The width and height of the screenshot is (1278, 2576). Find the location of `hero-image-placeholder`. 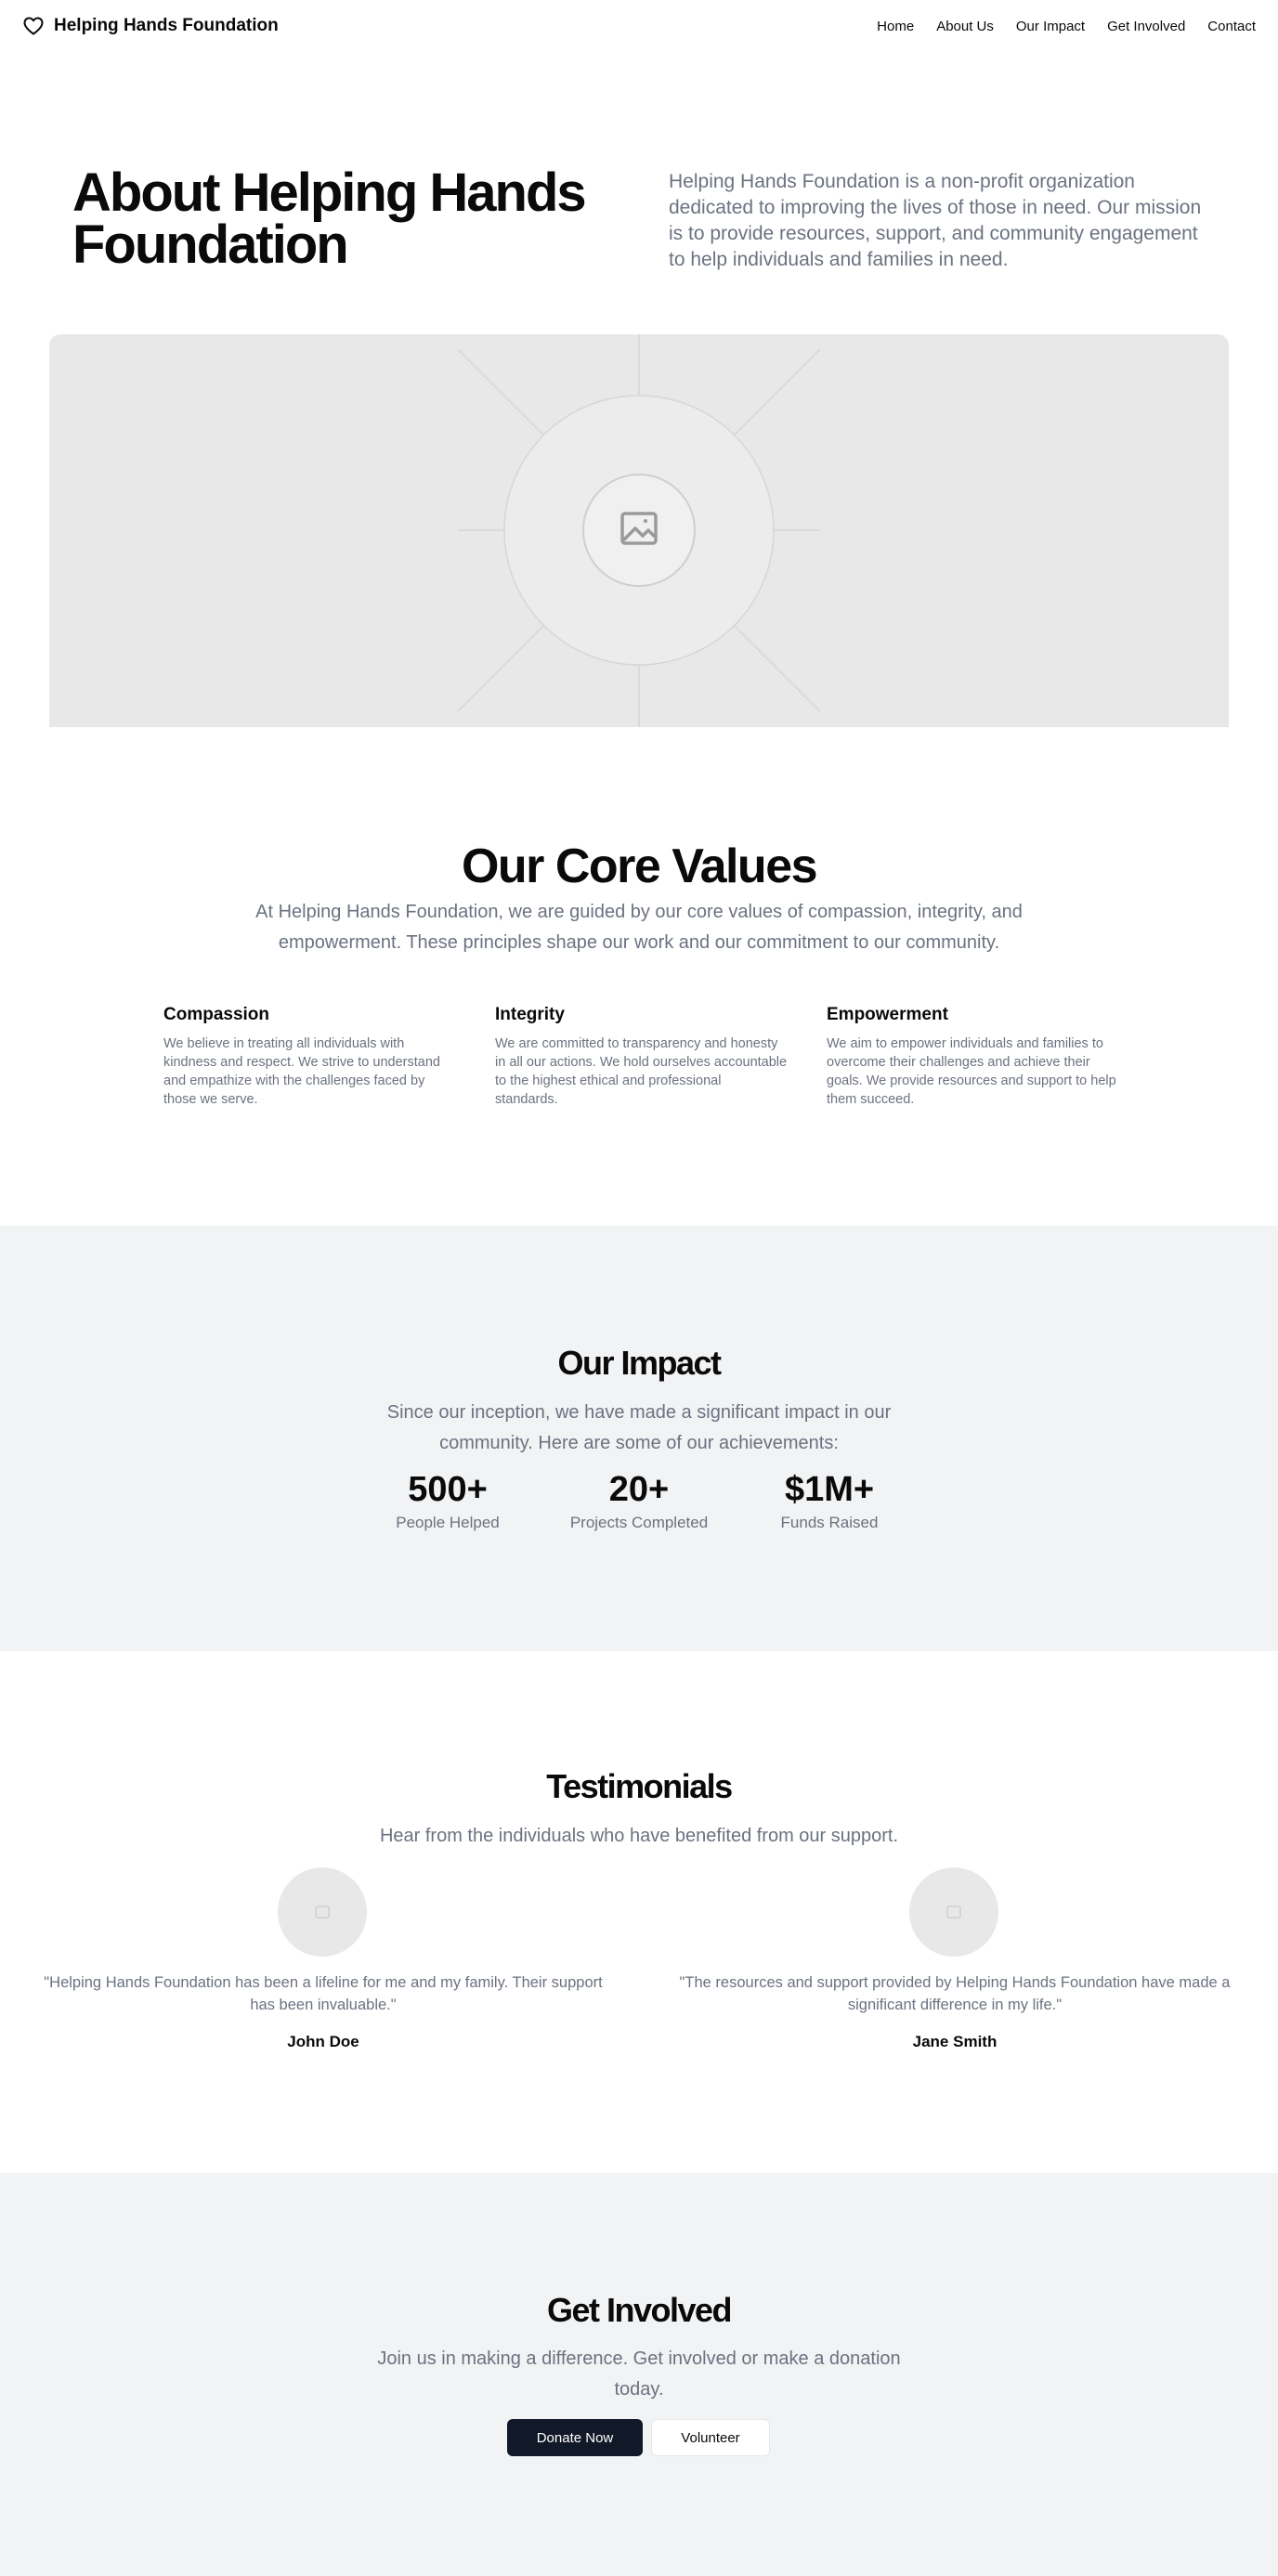

hero-image-placeholder is located at coordinates (639, 530).